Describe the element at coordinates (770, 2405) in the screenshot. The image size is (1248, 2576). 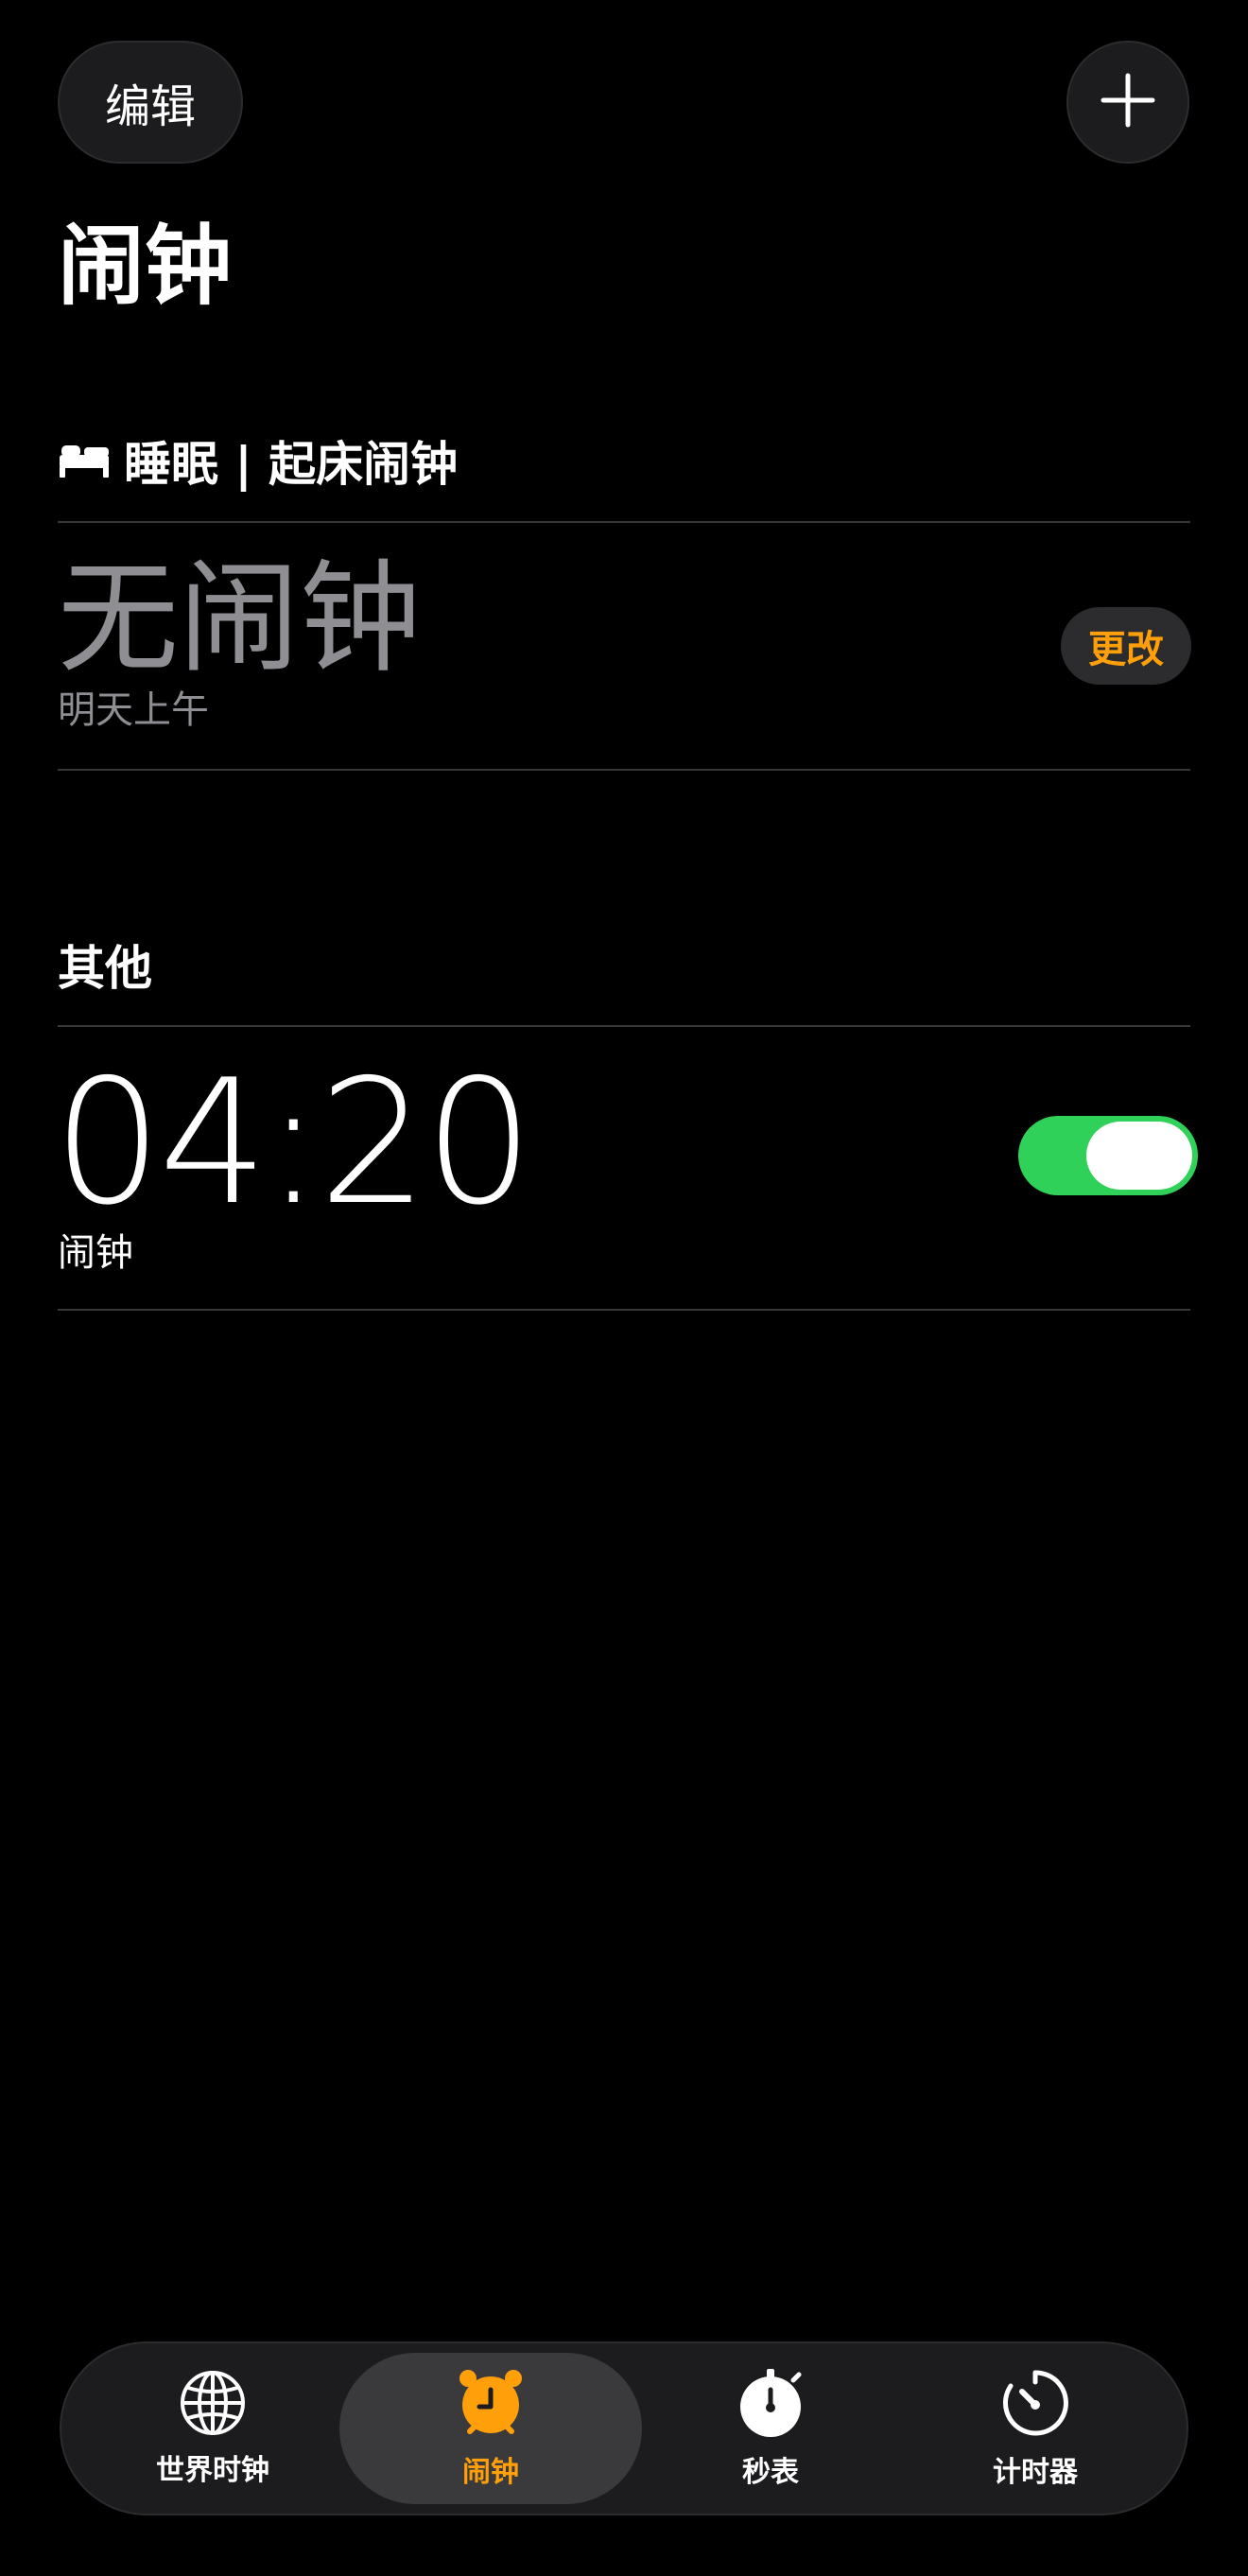
I see `stopwatch-icon` at that location.